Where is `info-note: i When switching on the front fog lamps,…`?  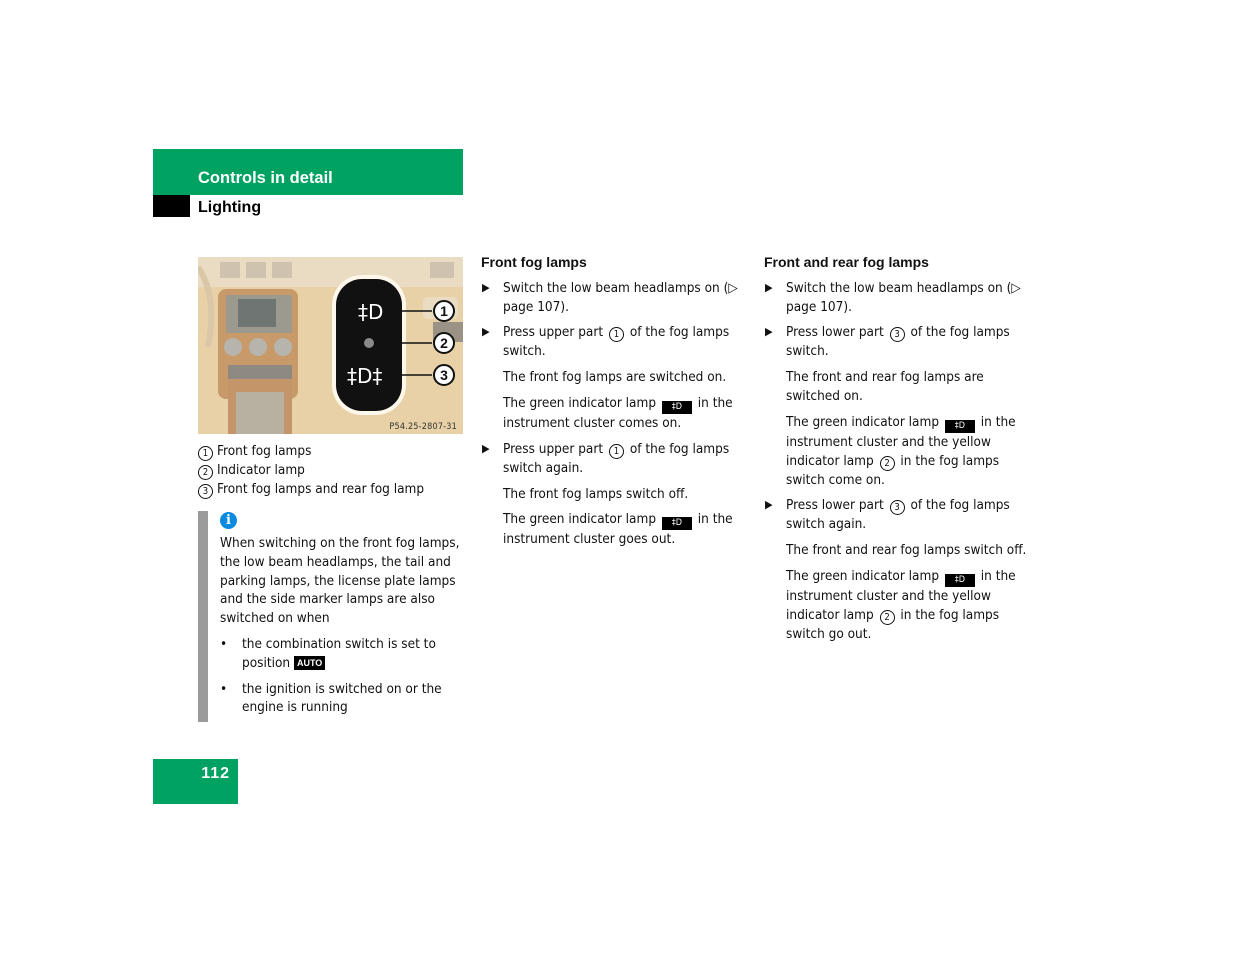 info-note: i When switching on the front fog lamps,… is located at coordinates (332, 616).